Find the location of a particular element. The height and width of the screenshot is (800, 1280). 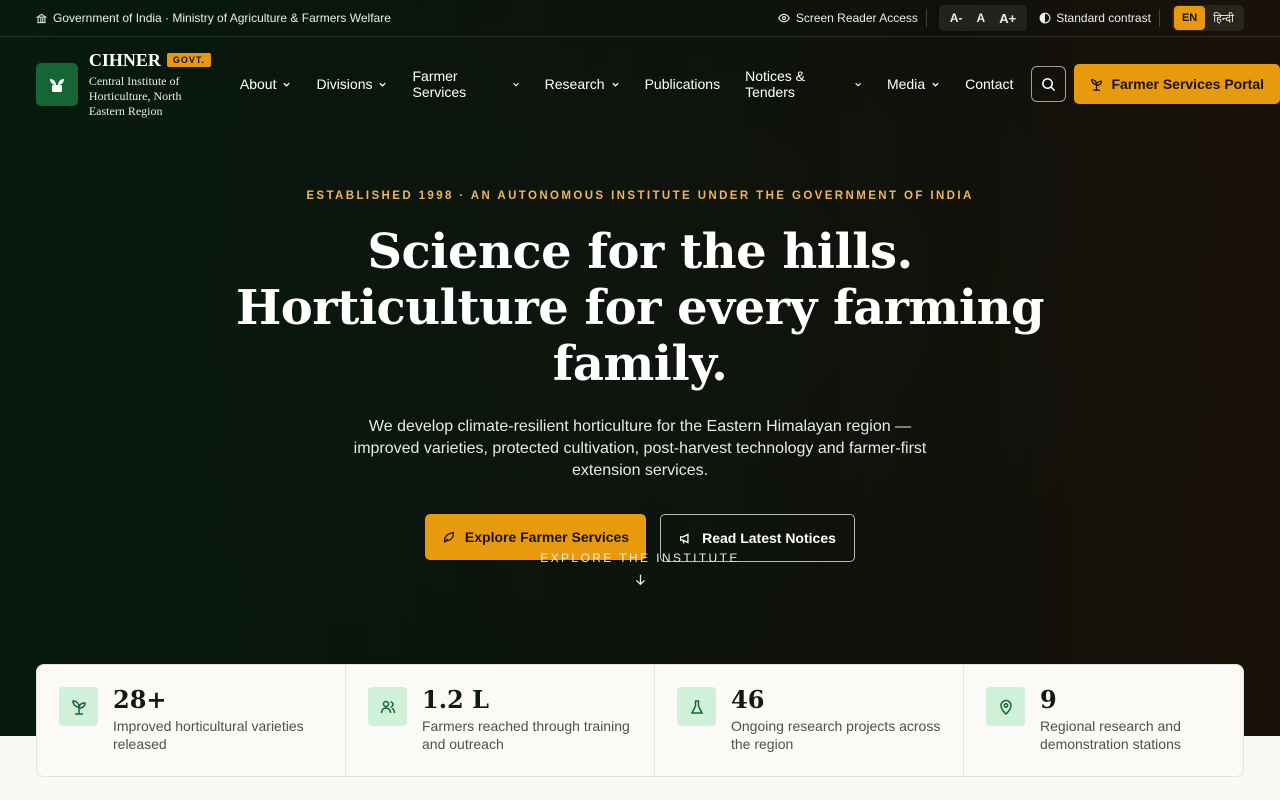

explore-institute-link: EXPLORE THE INSTITUTE is located at coordinates (640, 568).